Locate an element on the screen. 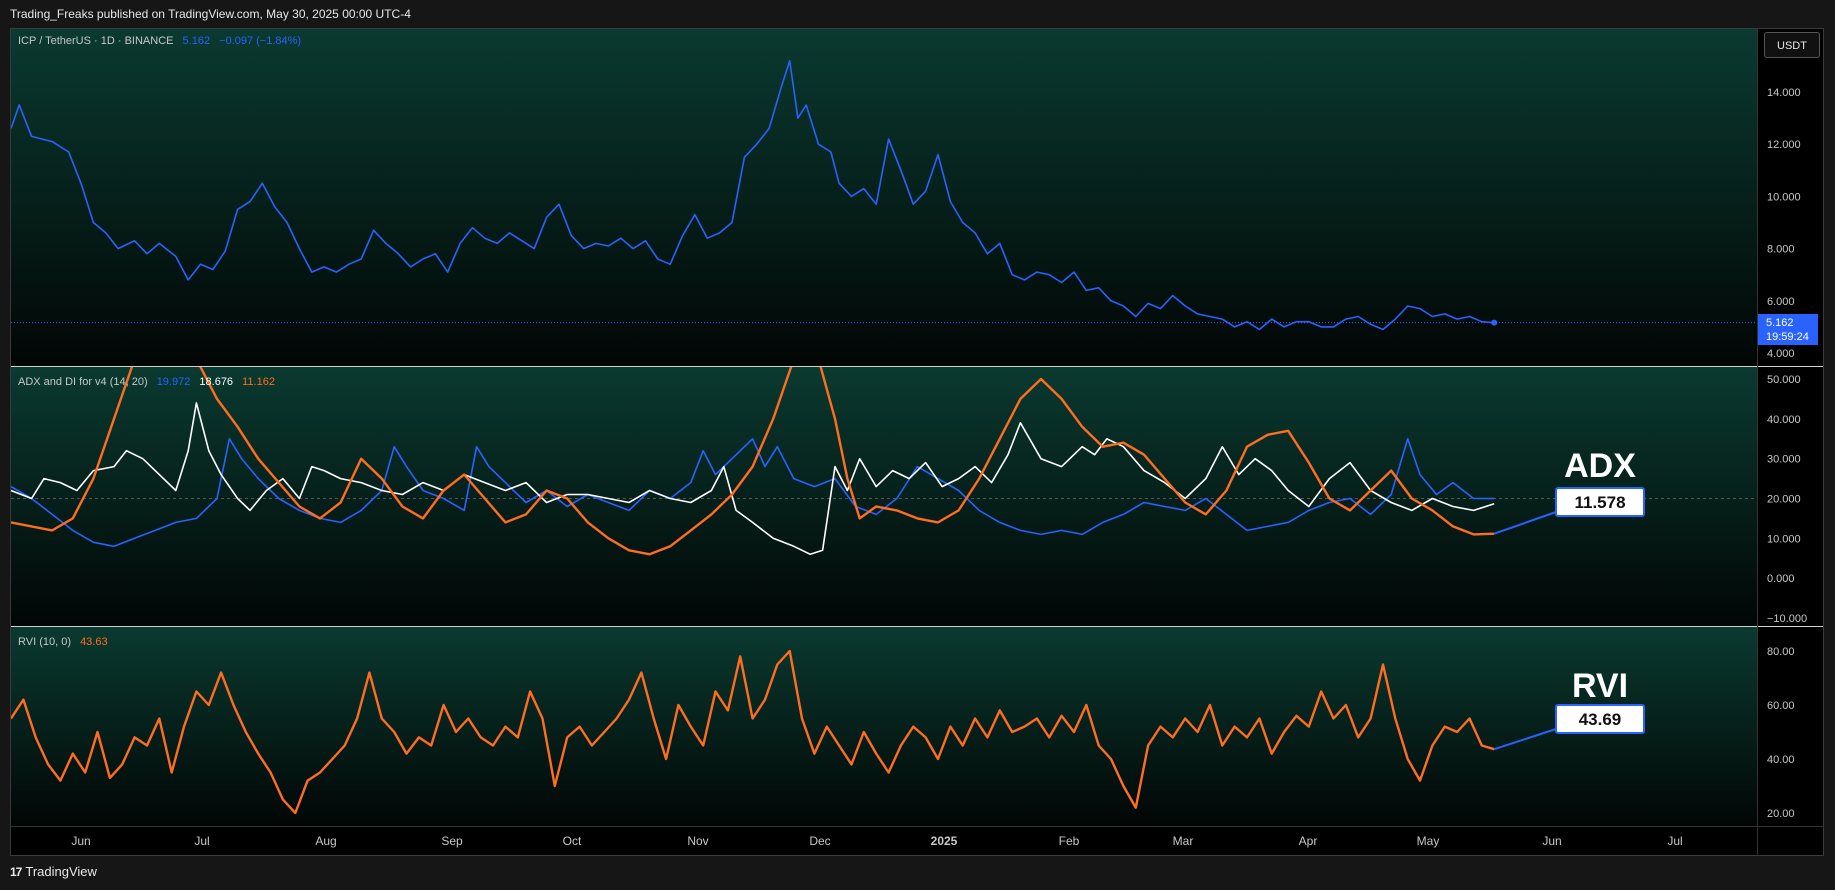  currency-button: USDT is located at coordinates (1792, 45).